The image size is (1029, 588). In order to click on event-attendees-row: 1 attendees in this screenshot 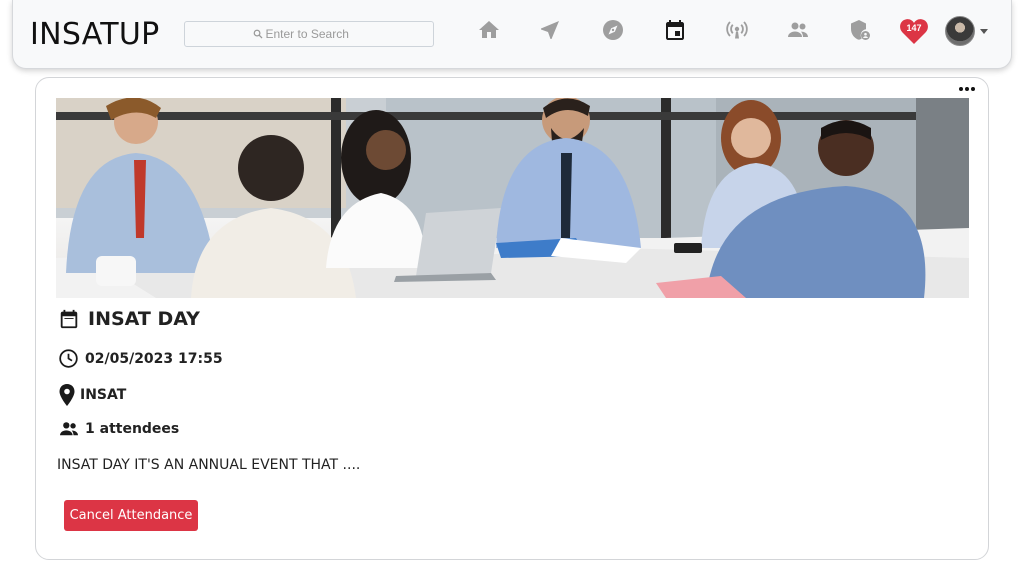, I will do `click(118, 429)`.